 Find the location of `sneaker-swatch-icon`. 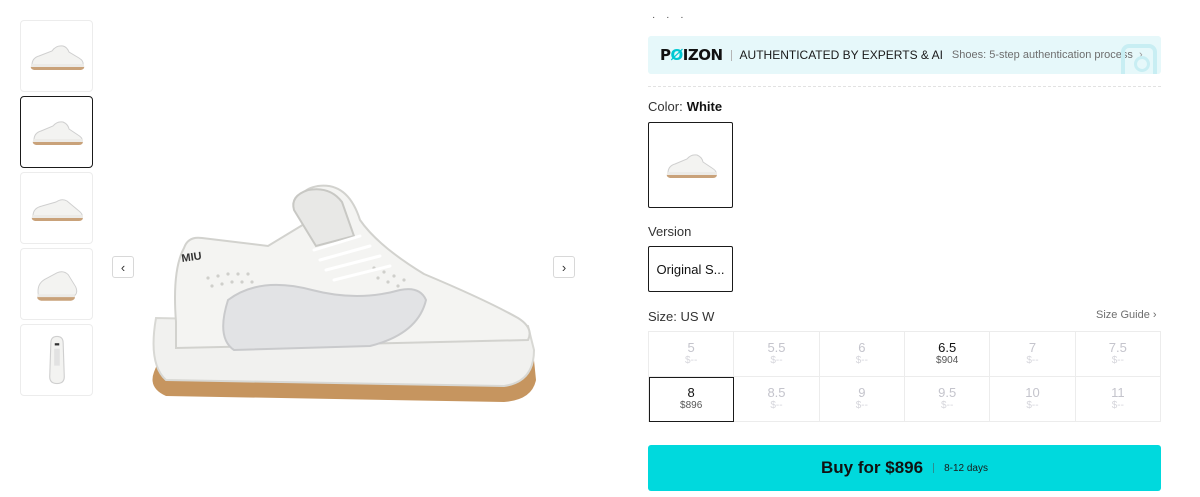

sneaker-swatch-icon is located at coordinates (691, 166).